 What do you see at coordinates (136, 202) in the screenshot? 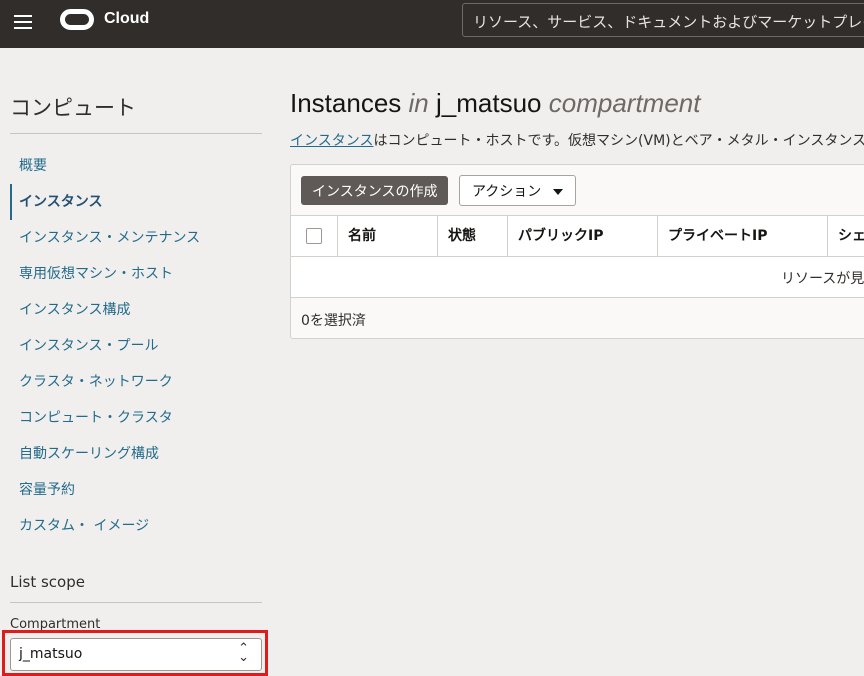
I see `sidebar-item-instances: インスタンス` at bounding box center [136, 202].